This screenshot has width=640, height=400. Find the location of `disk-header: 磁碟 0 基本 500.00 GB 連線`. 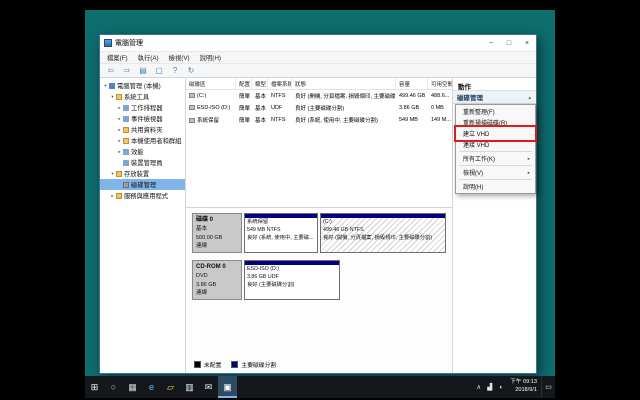

disk-header: 磁碟 0 基本 500.00 GB 連線 is located at coordinates (217, 233).